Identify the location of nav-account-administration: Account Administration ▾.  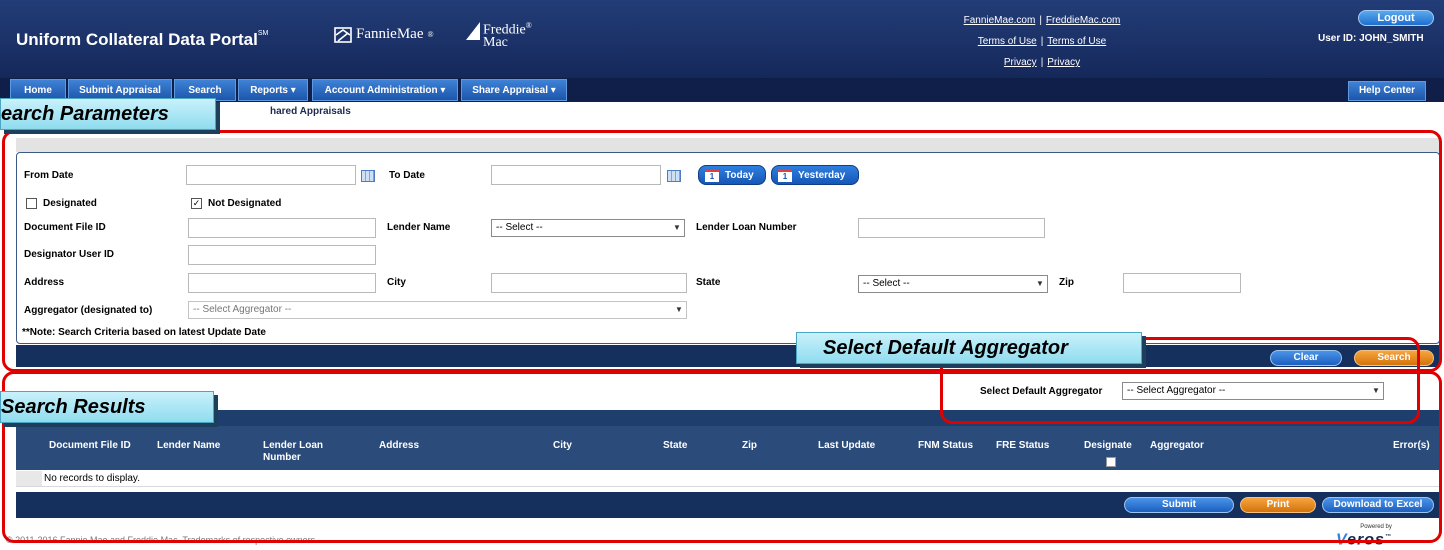
(385, 90).